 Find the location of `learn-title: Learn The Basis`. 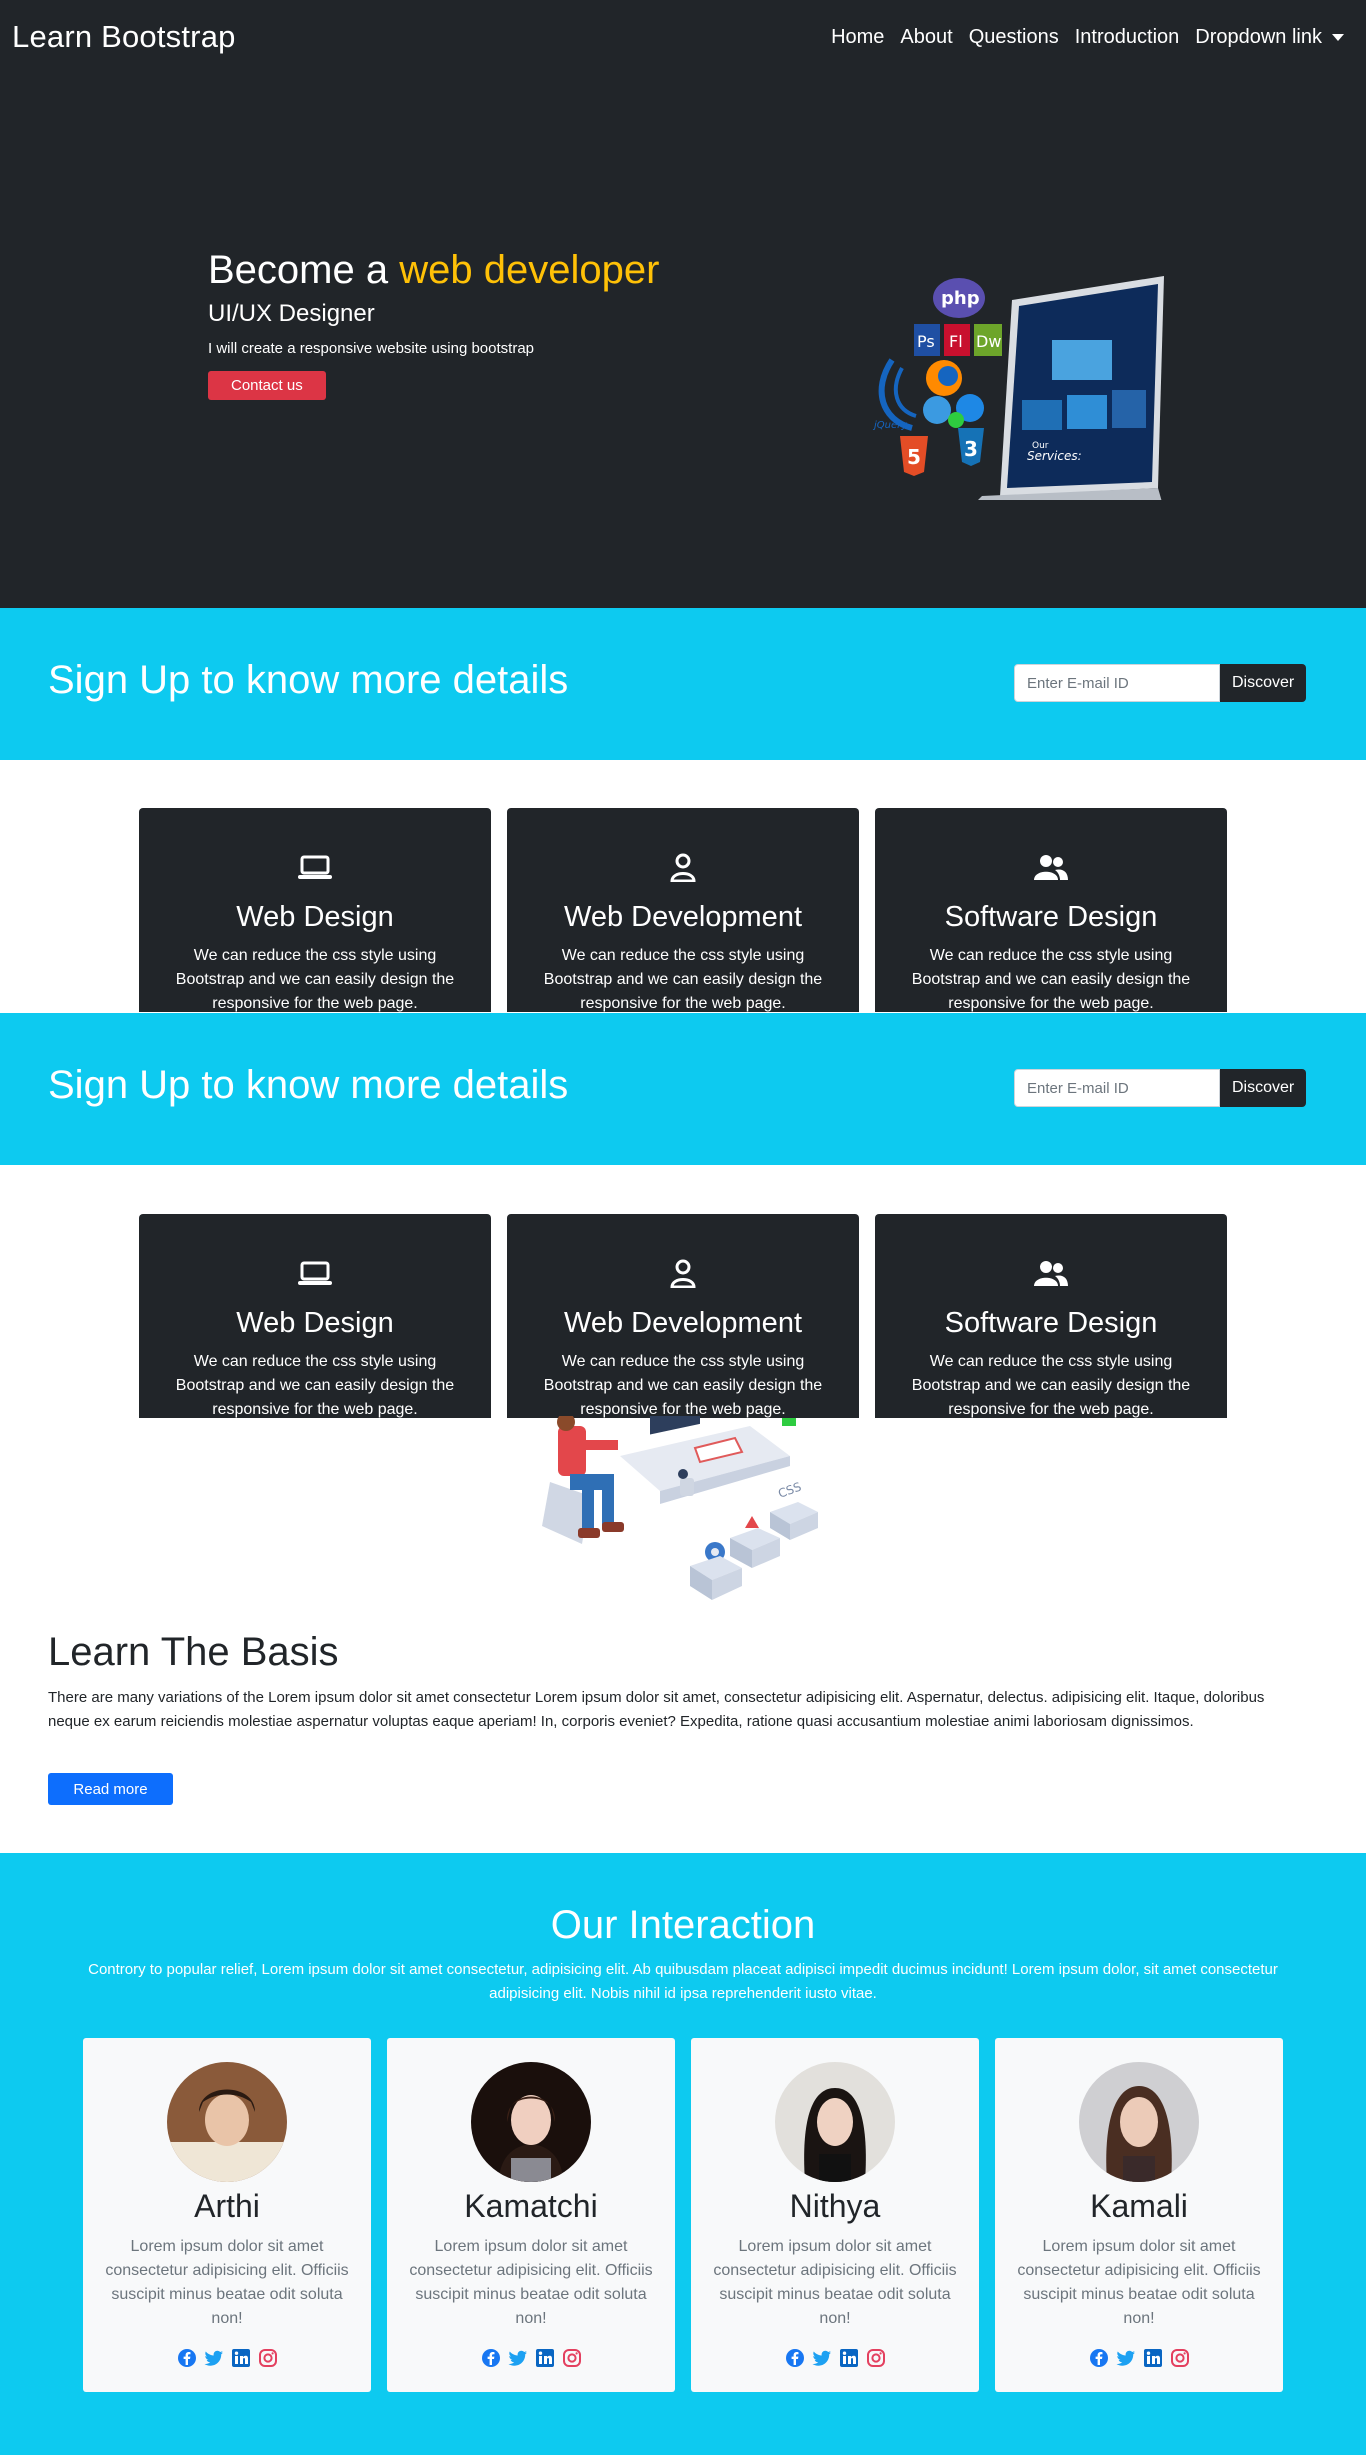

learn-title: Learn The Basis is located at coordinates (193, 1652).